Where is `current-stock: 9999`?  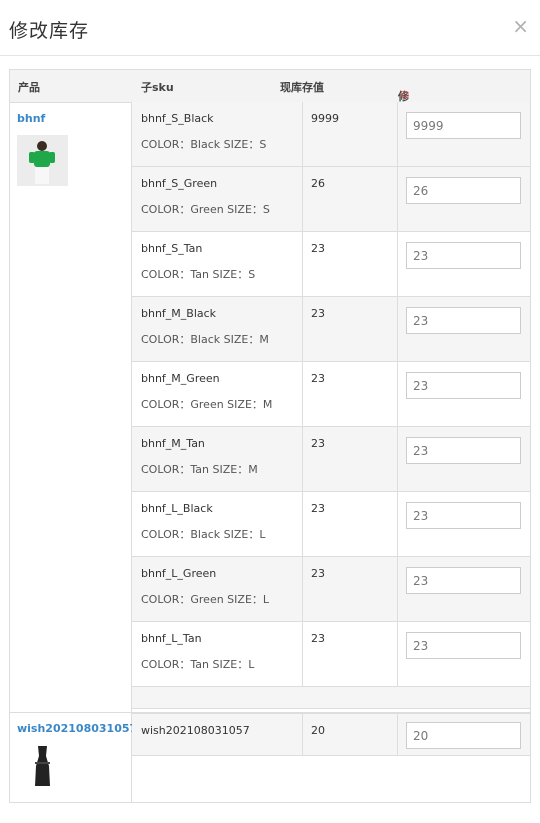
current-stock: 9999 is located at coordinates (325, 118).